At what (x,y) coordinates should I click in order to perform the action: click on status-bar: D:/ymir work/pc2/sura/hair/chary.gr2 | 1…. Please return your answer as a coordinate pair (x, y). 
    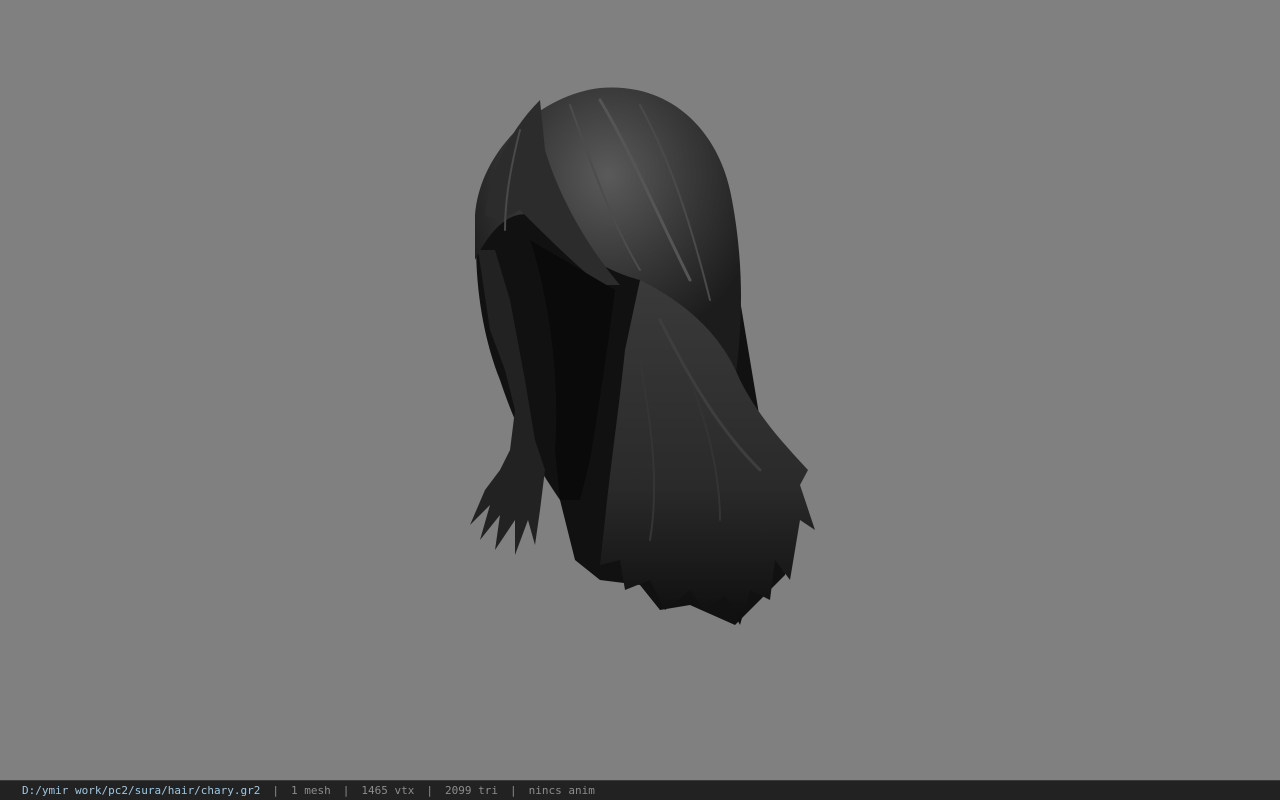
    Looking at the image, I should click on (640, 790).